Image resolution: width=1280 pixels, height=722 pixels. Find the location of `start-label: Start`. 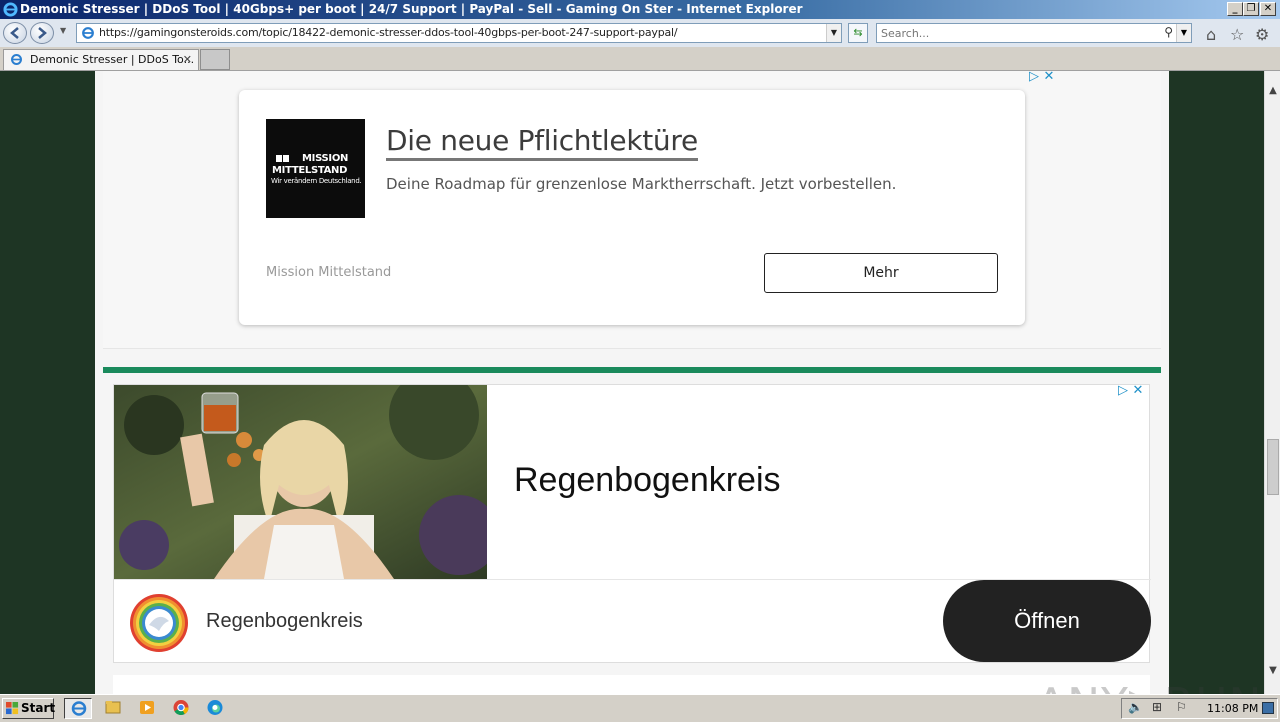

start-label: Start is located at coordinates (38, 708).